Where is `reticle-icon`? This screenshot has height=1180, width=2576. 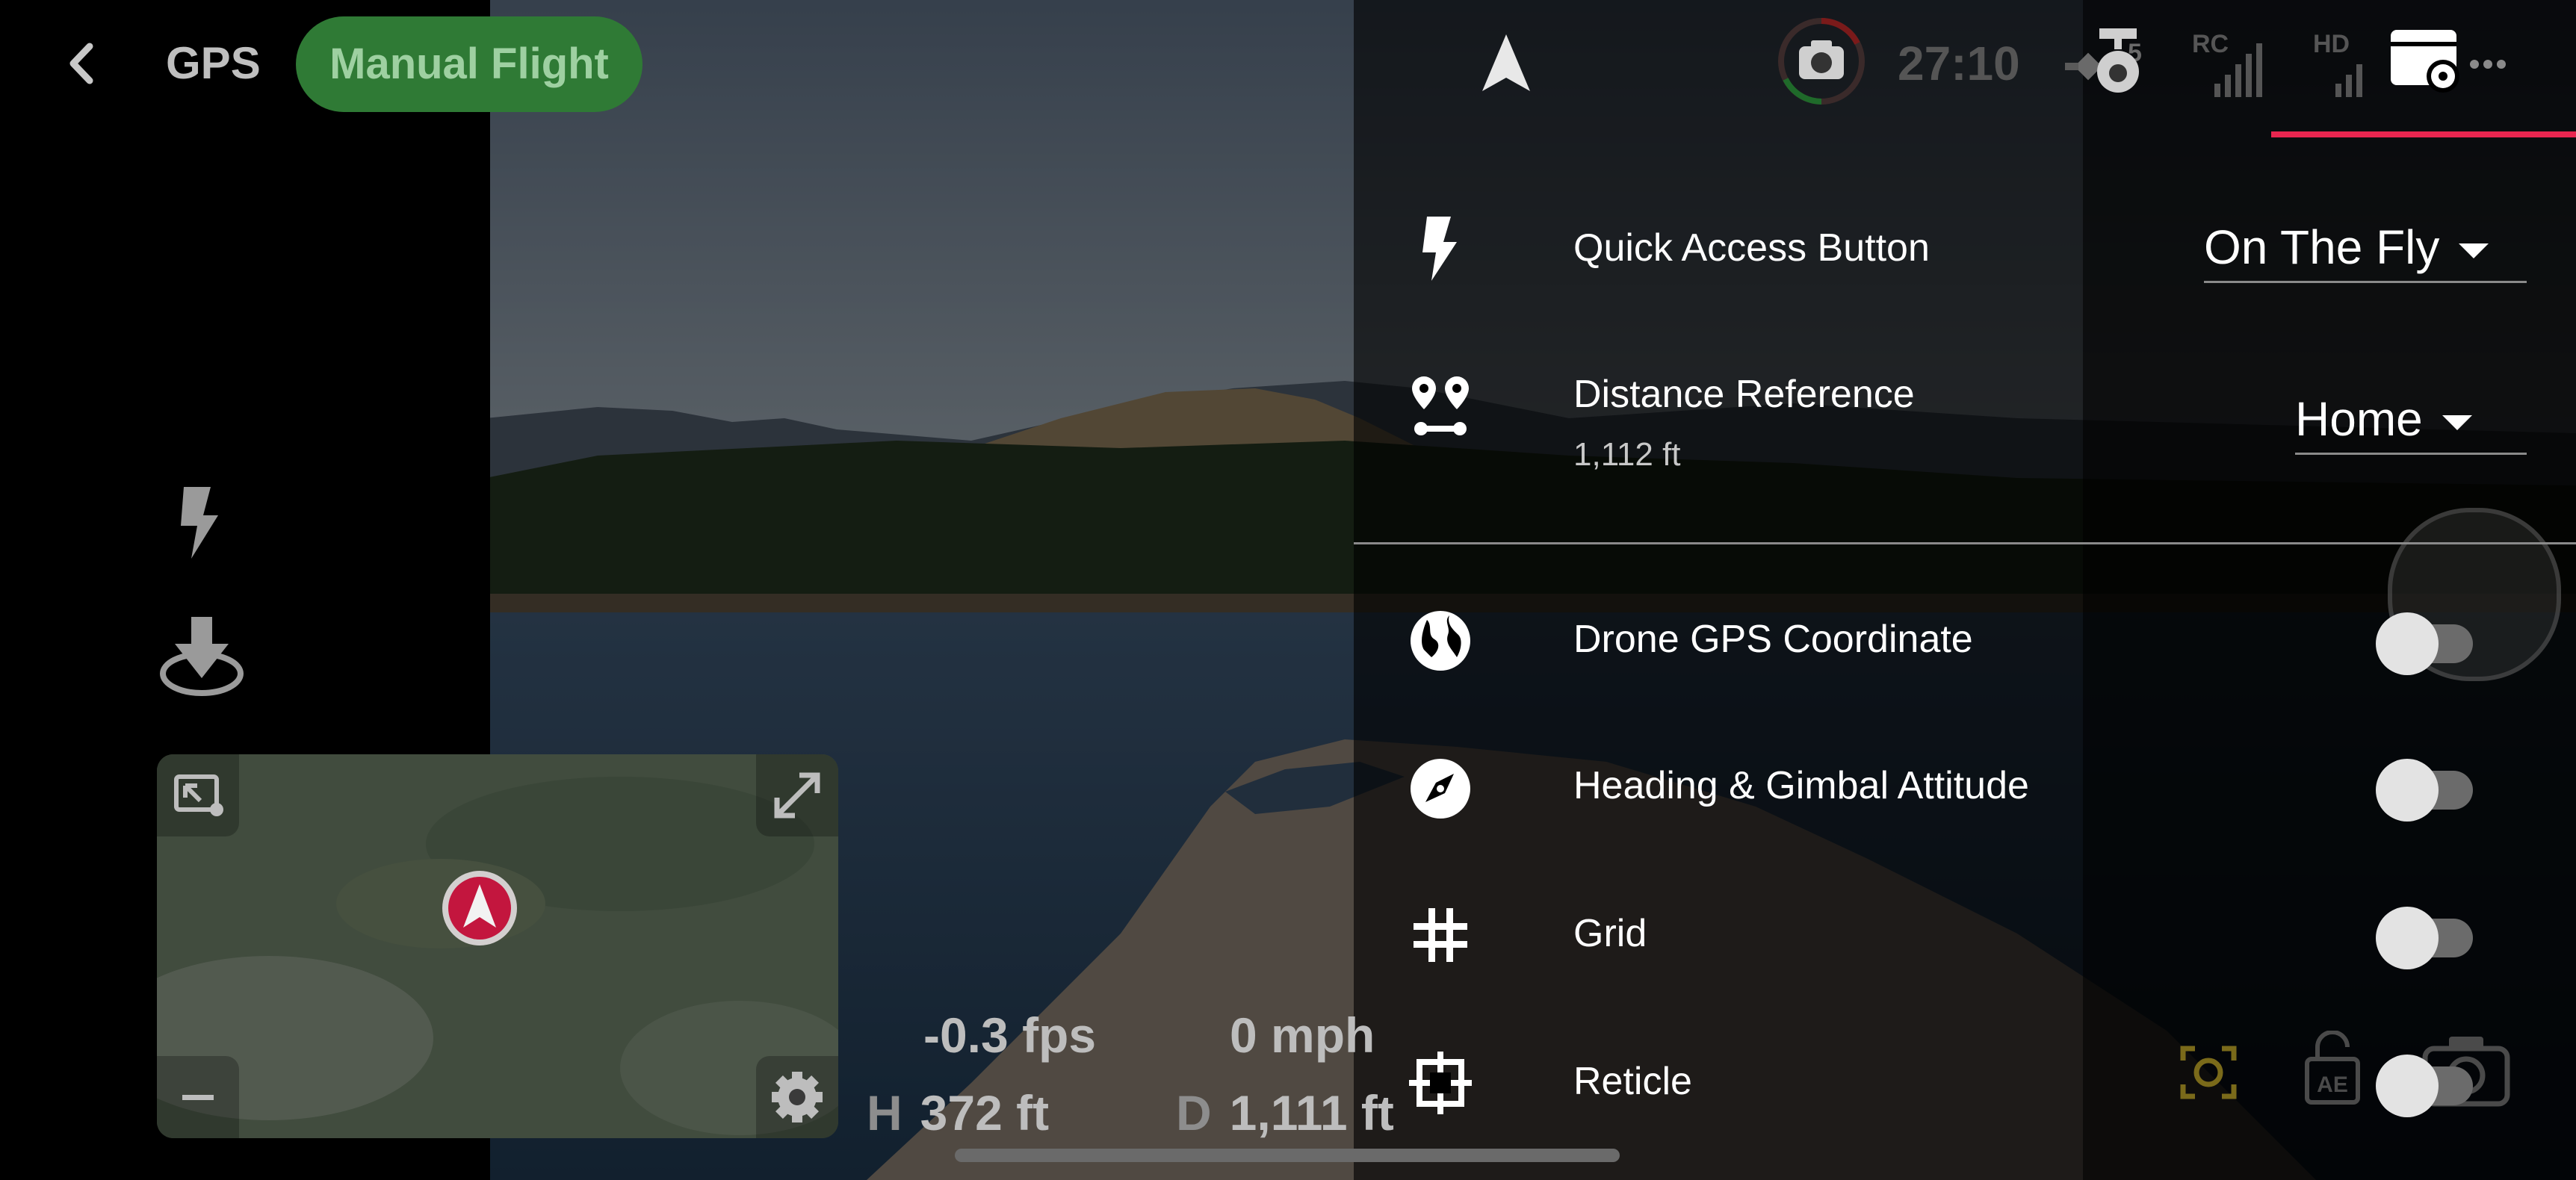 reticle-icon is located at coordinates (1440, 1083).